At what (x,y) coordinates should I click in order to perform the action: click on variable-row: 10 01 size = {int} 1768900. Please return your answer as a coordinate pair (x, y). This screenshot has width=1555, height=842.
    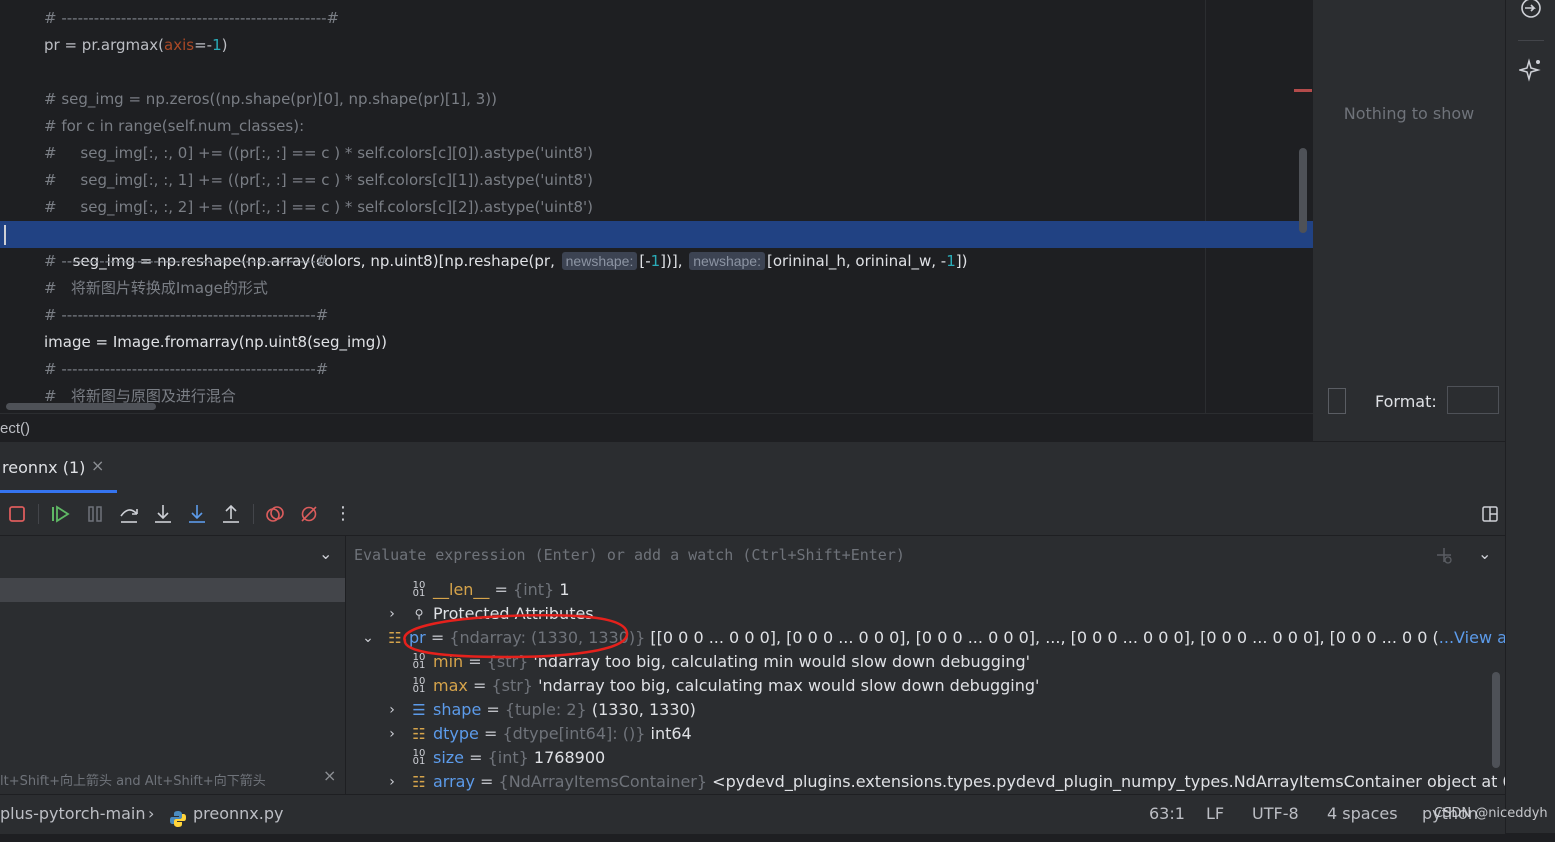
    Looking at the image, I should click on (925, 758).